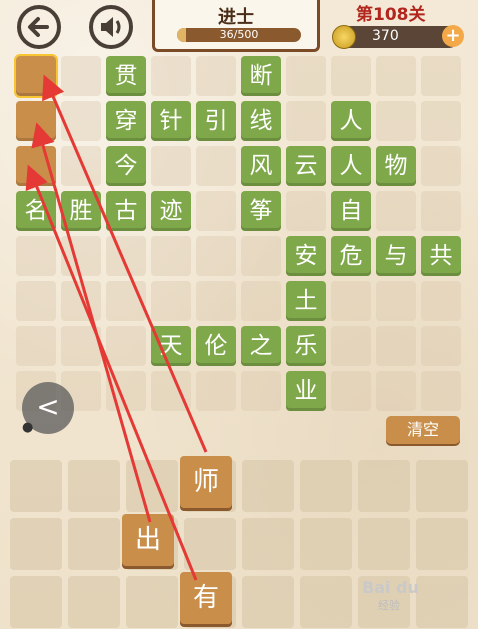 This screenshot has height=629, width=478. I want to click on watermark-brand: Bai du, so click(390, 587).